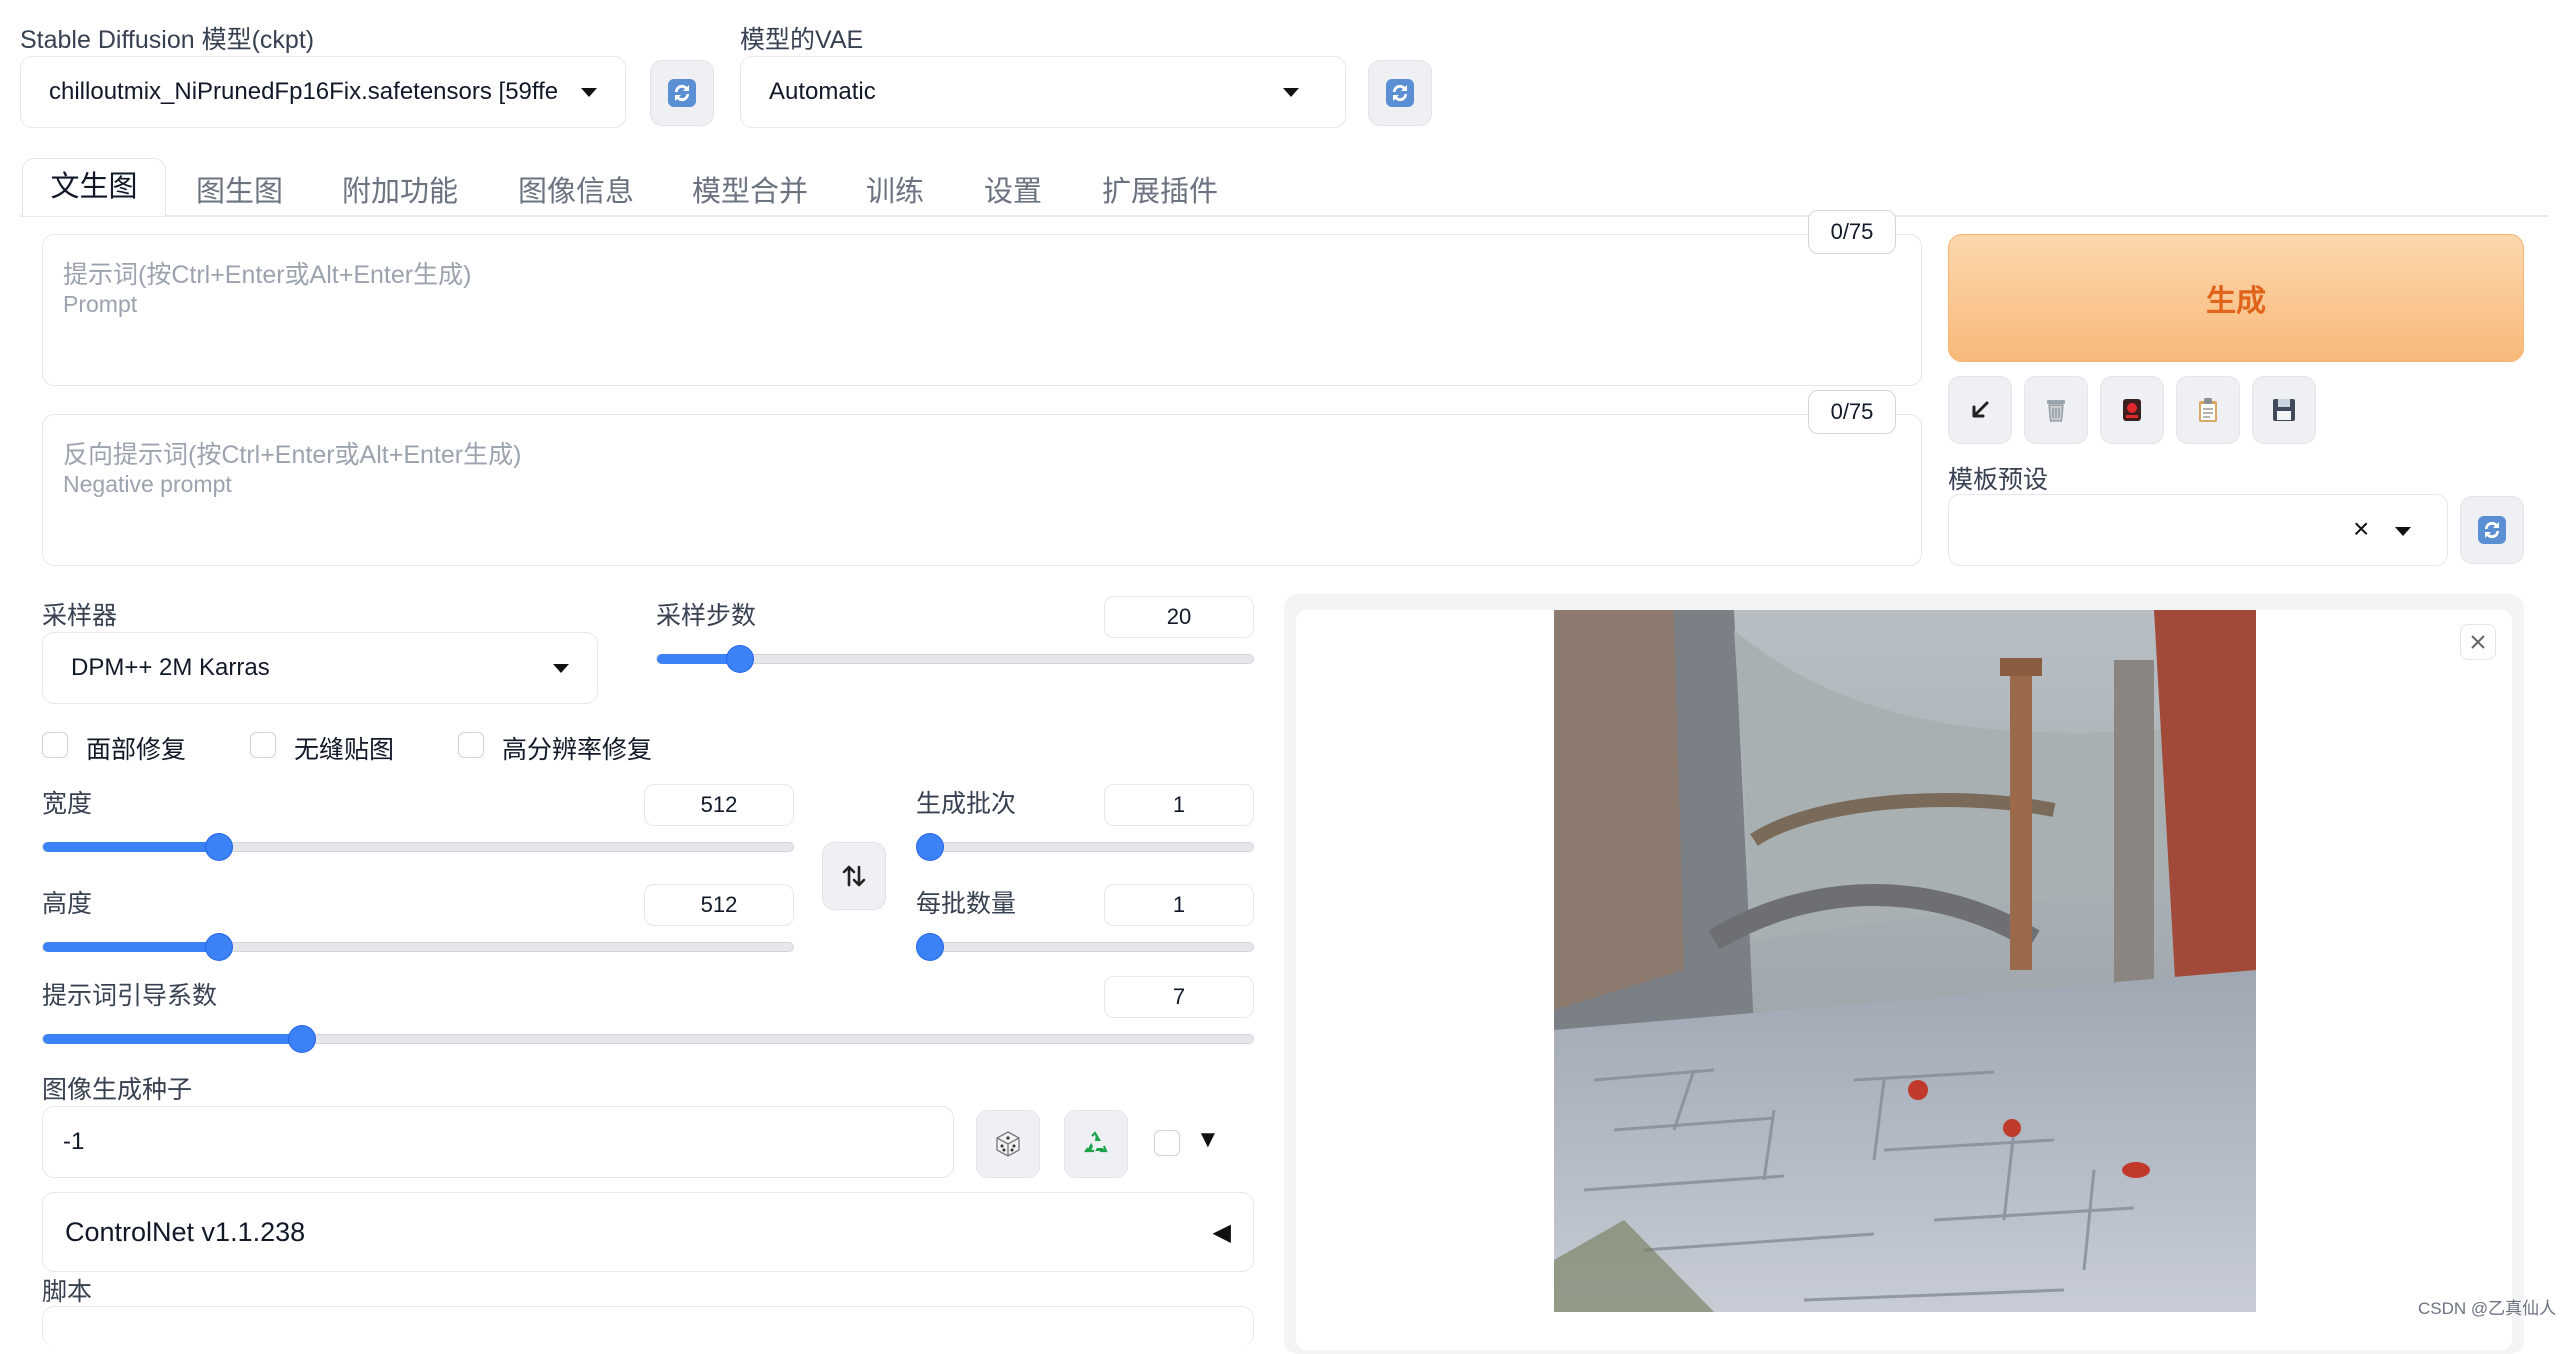 Image resolution: width=2570 pixels, height=1354 pixels. I want to click on random-seed-button, so click(1008, 1144).